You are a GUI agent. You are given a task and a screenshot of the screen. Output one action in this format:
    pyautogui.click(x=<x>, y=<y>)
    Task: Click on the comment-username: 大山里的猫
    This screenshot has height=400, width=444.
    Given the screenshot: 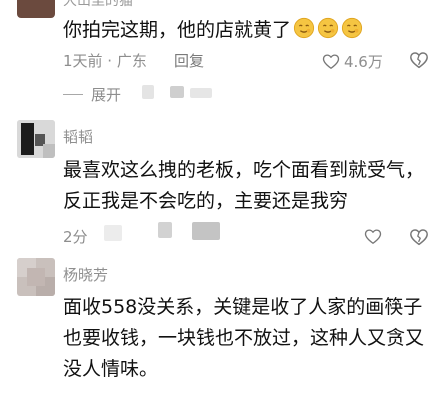 What is the action you would take?
    pyautogui.click(x=98, y=4)
    